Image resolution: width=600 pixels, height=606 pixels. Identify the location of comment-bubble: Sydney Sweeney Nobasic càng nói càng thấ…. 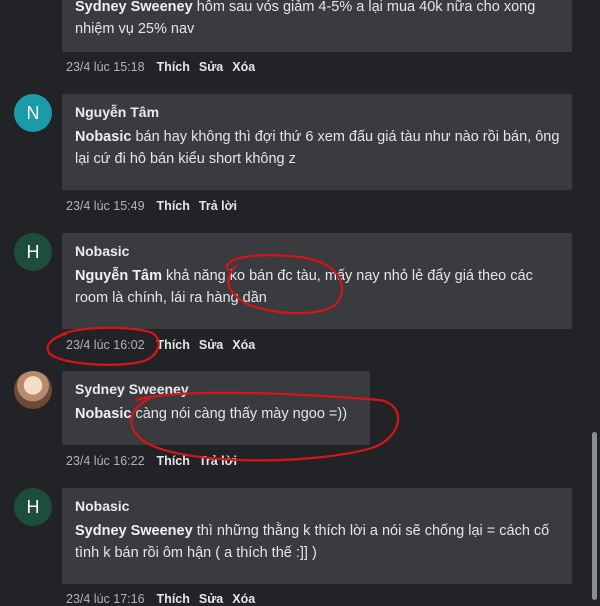
(216, 408).